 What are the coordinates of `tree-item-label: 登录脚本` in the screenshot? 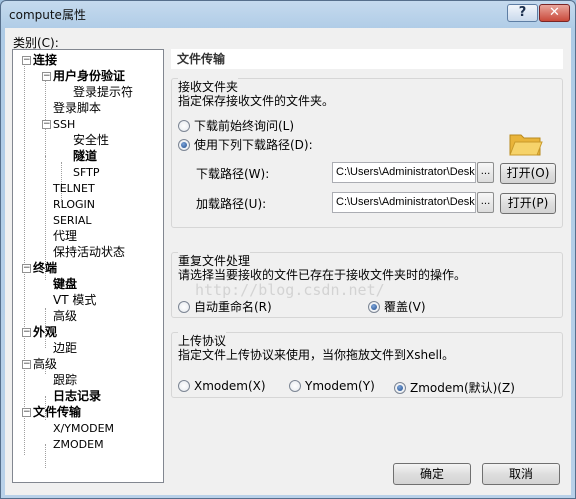 It's located at (77, 108).